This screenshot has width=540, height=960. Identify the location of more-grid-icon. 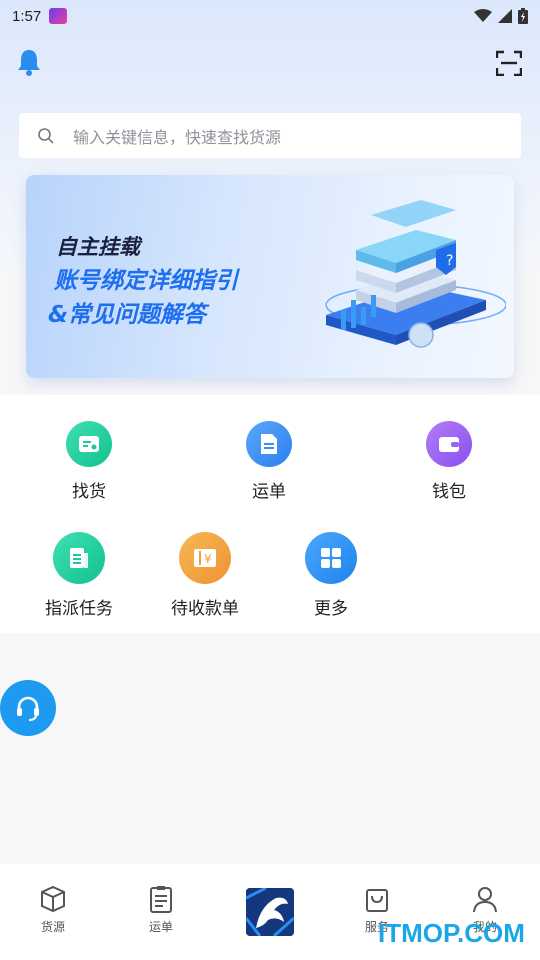
(331, 558).